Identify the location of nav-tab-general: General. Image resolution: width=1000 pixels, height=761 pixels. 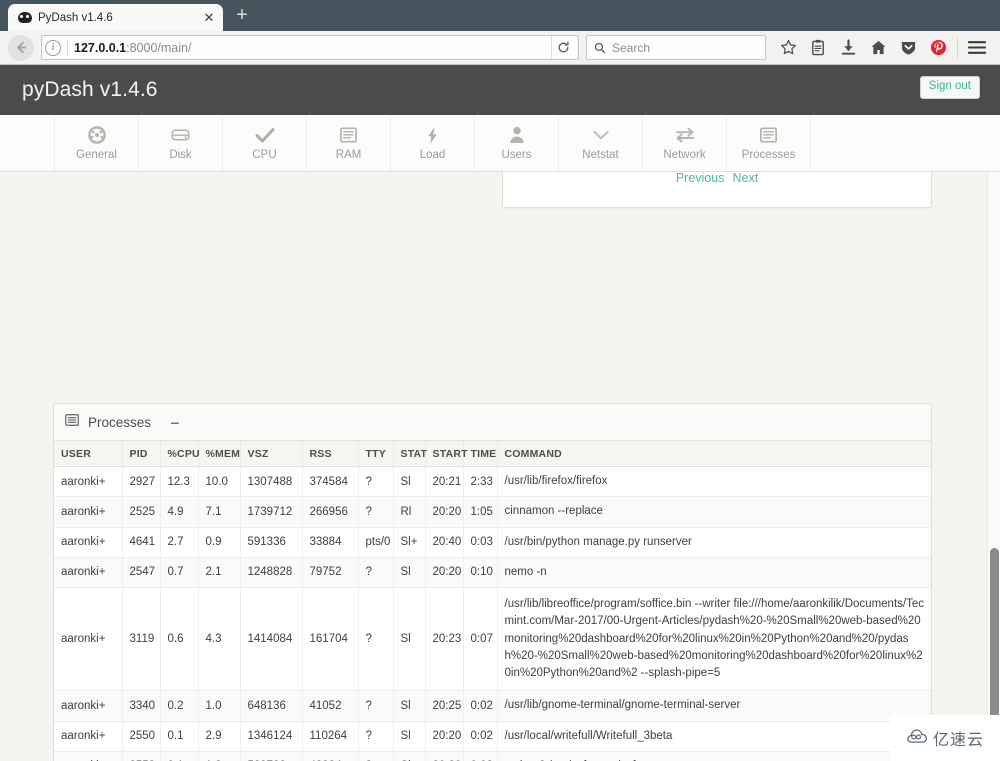
(96, 143).